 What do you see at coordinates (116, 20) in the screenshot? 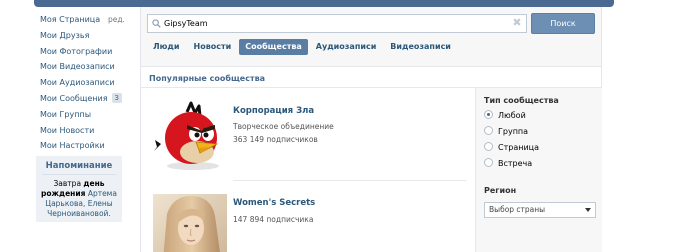
I see `edit-profile-link: ред.` at bounding box center [116, 20].